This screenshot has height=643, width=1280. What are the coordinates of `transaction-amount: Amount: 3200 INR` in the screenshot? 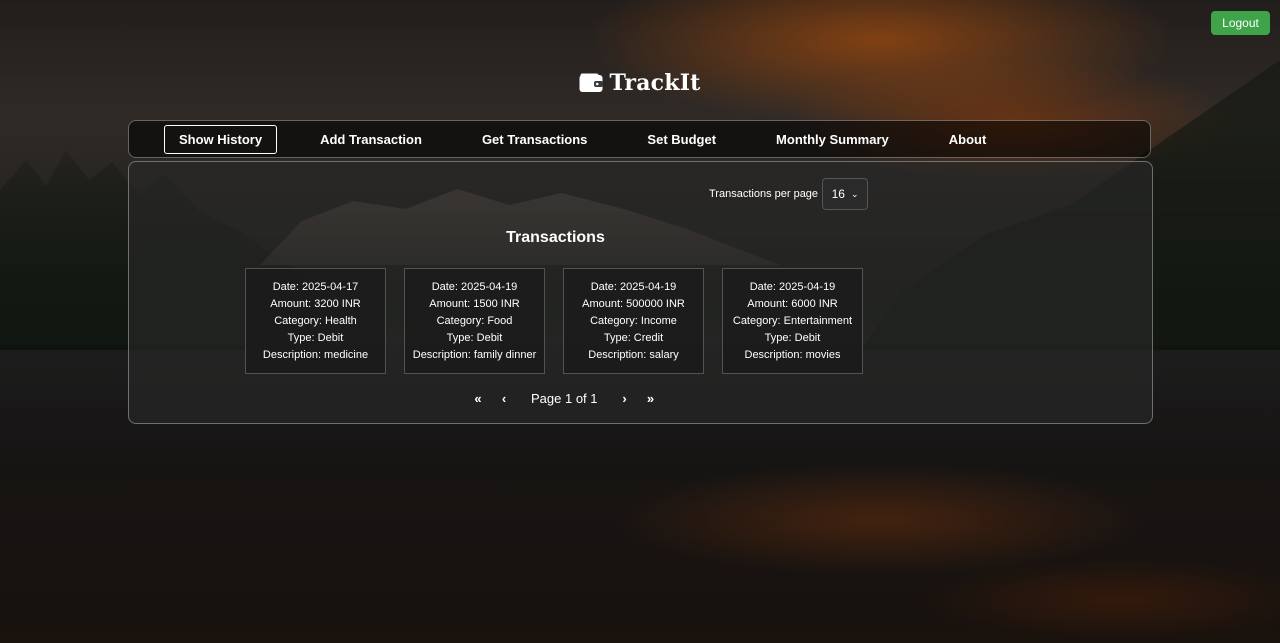 It's located at (315, 303).